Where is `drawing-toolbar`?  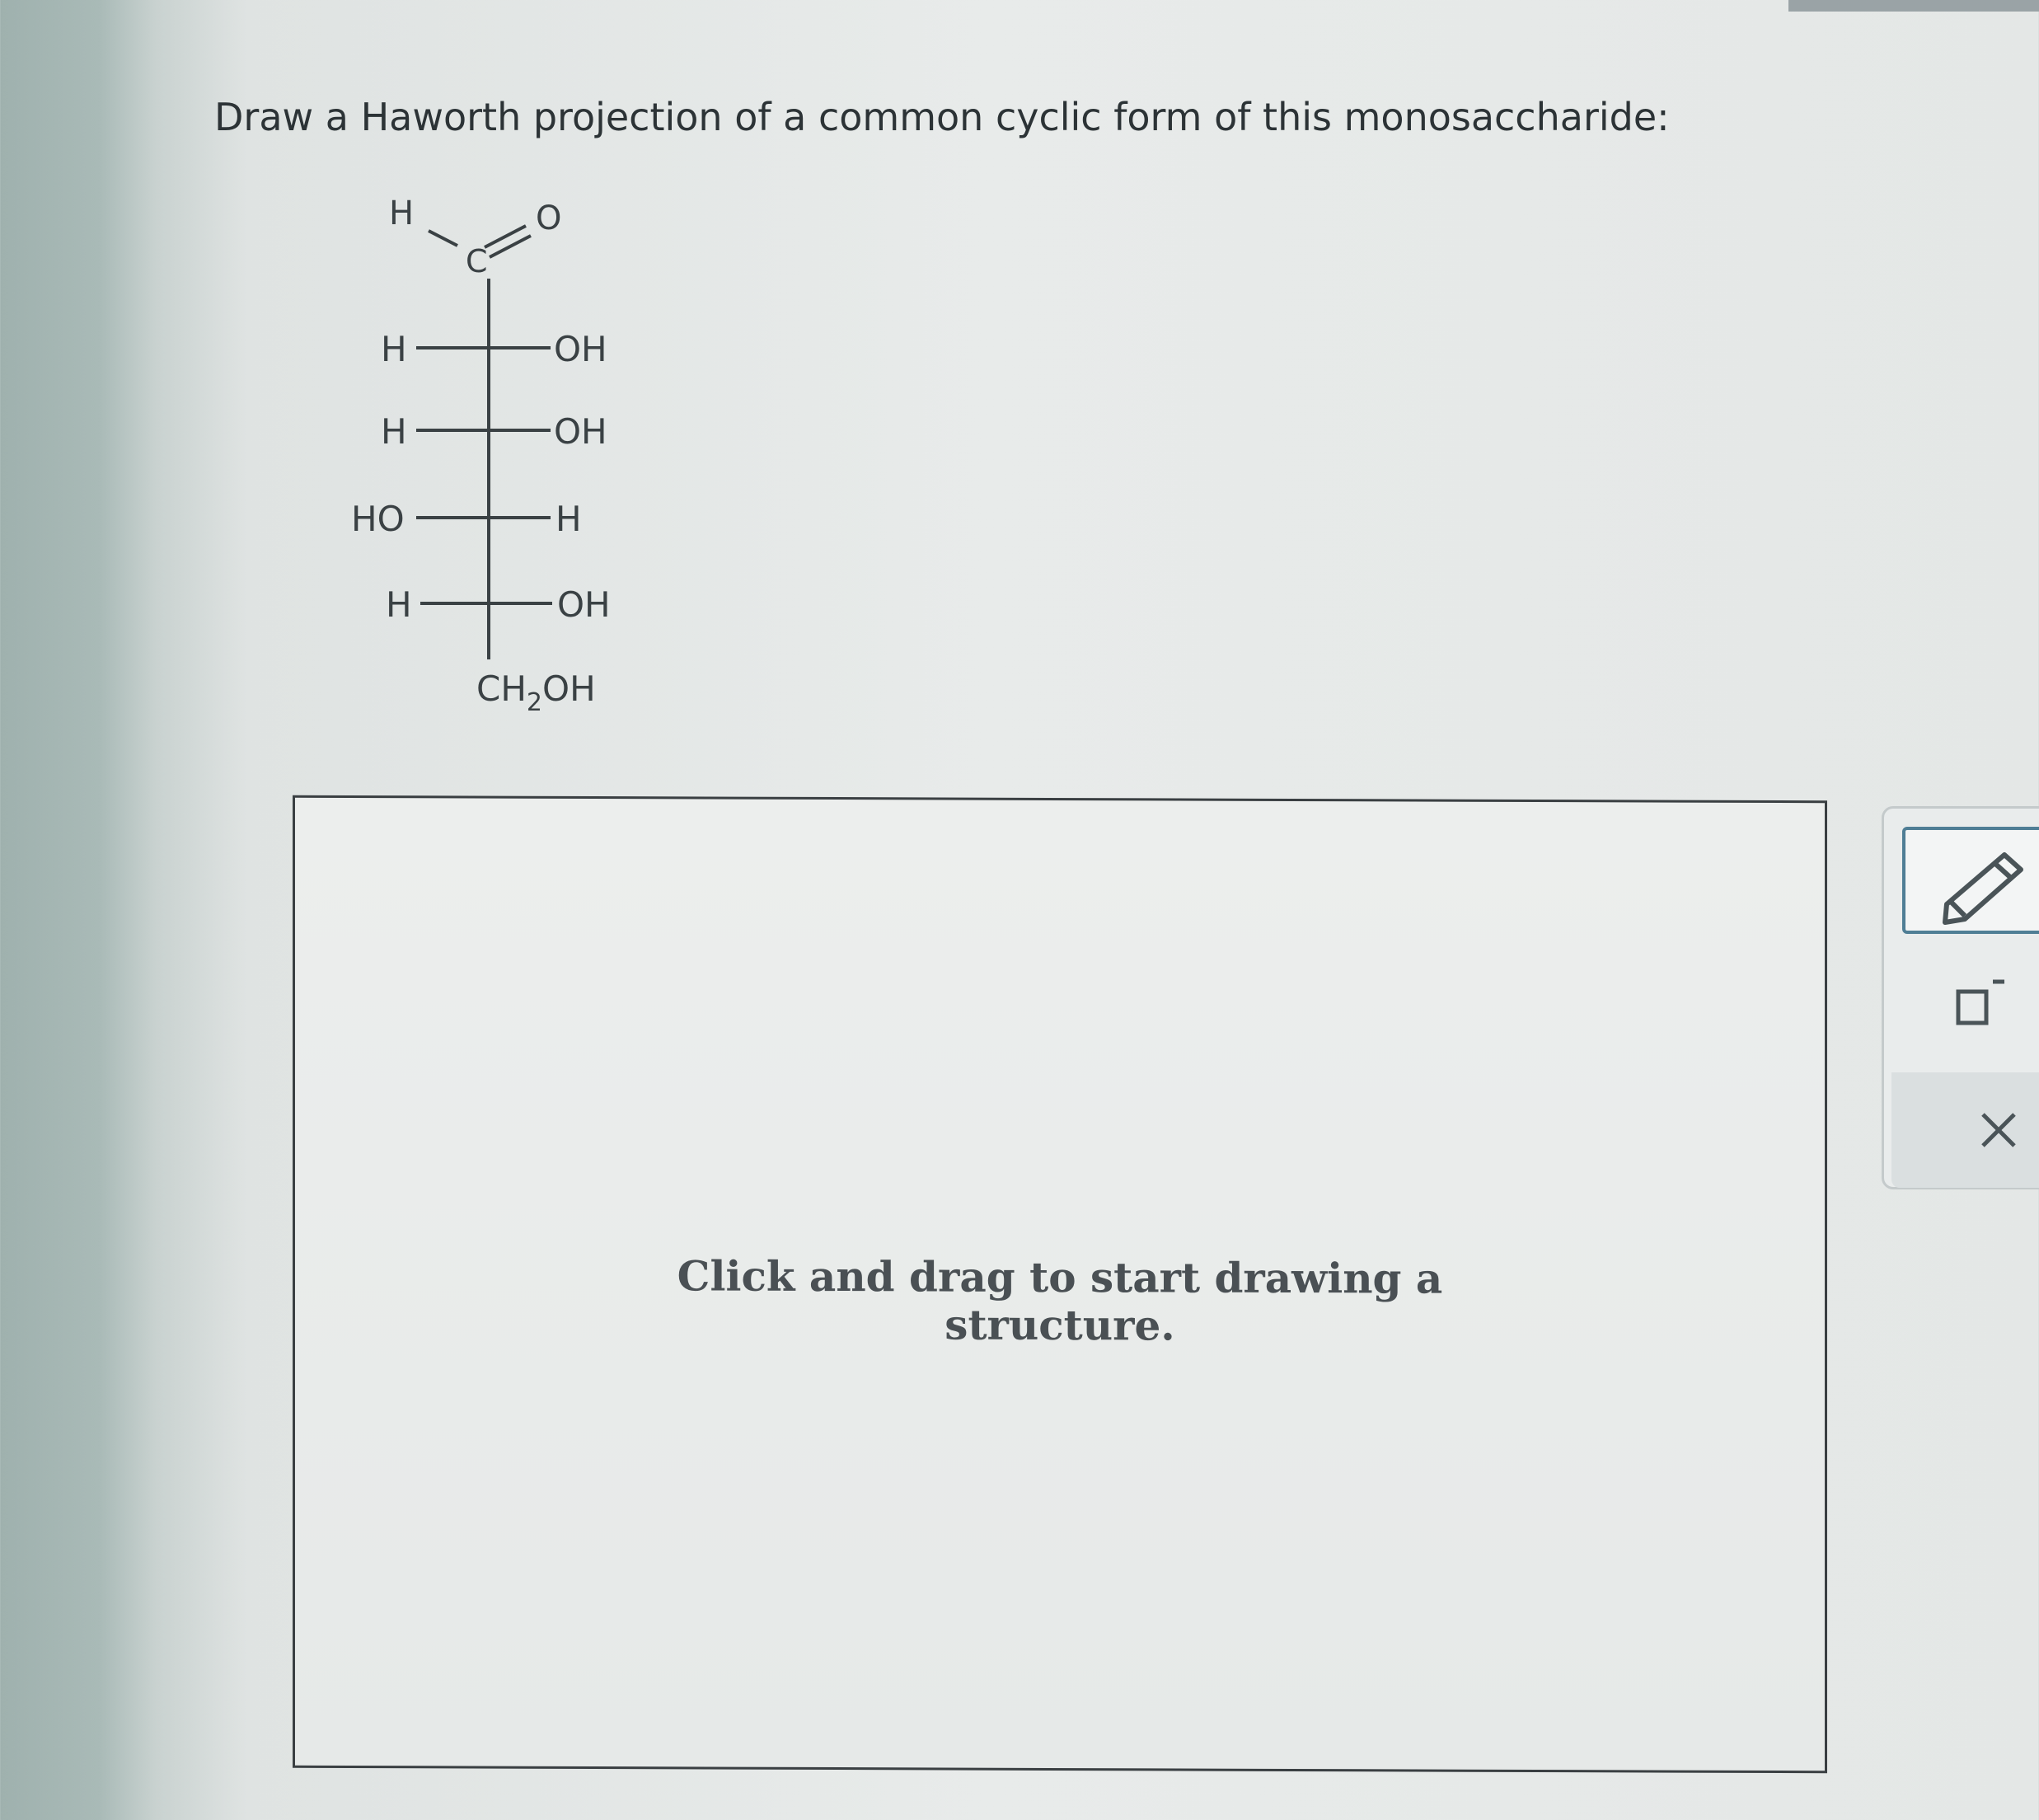
drawing-toolbar is located at coordinates (1960, 997).